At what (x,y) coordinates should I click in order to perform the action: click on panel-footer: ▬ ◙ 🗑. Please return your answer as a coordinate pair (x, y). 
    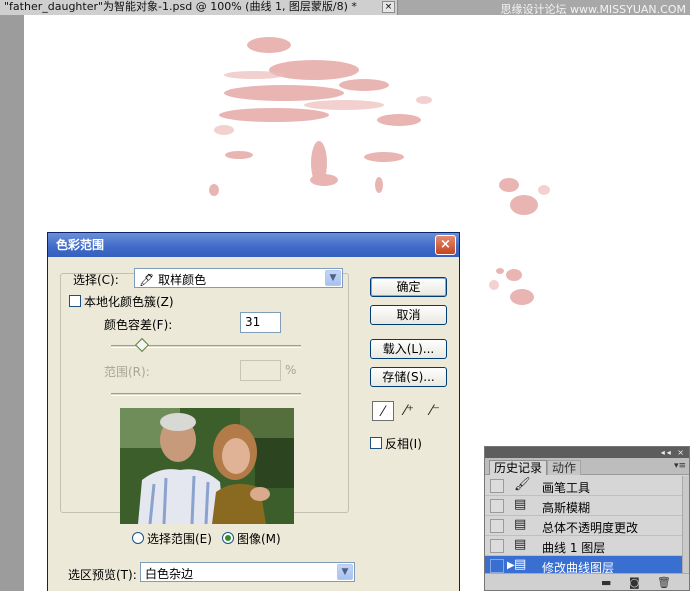
    Looking at the image, I should click on (587, 581).